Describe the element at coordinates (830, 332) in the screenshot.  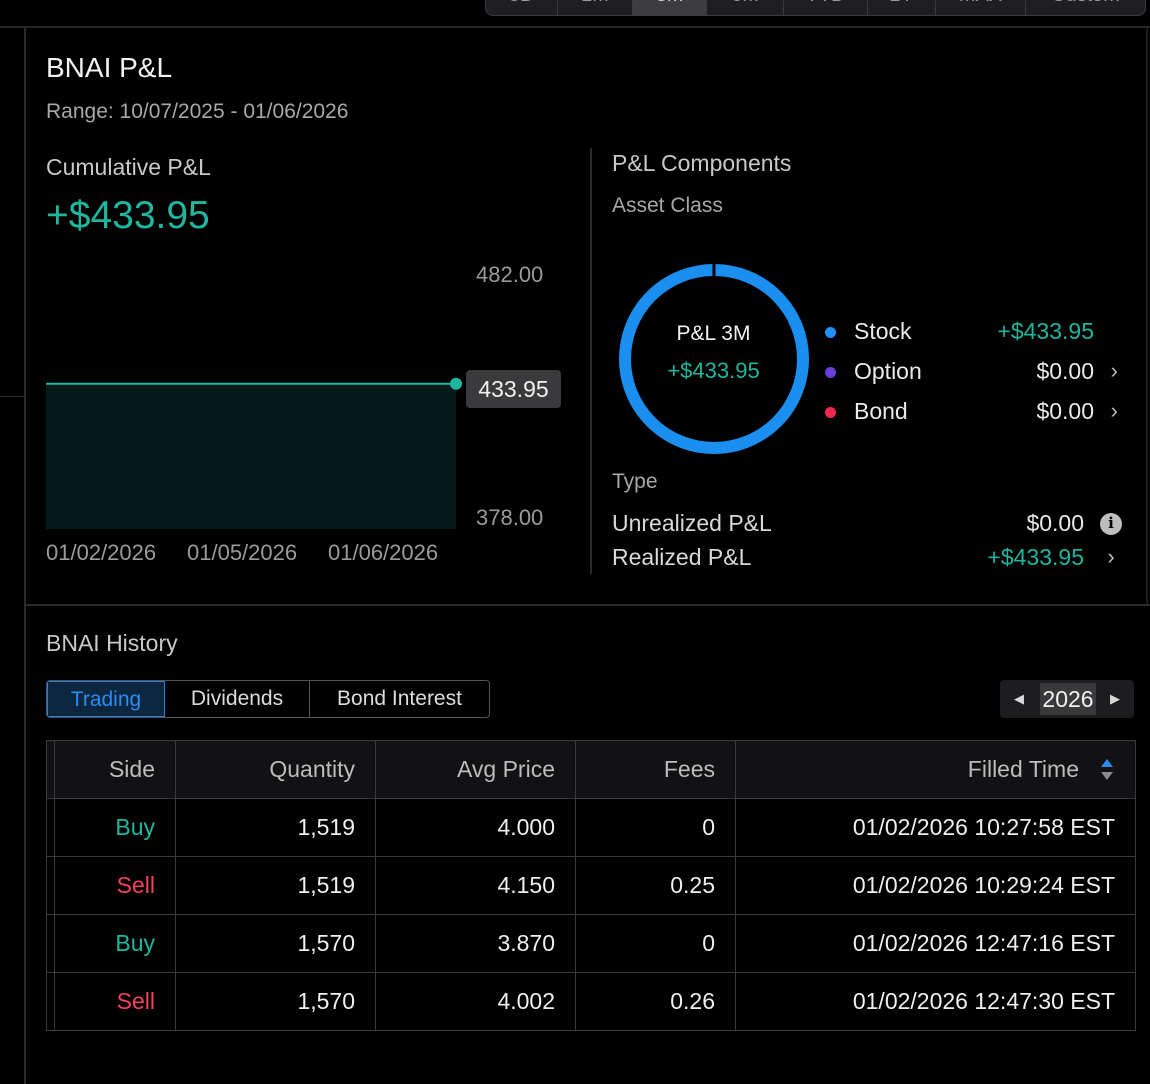
I see `stock-dot-icon` at that location.